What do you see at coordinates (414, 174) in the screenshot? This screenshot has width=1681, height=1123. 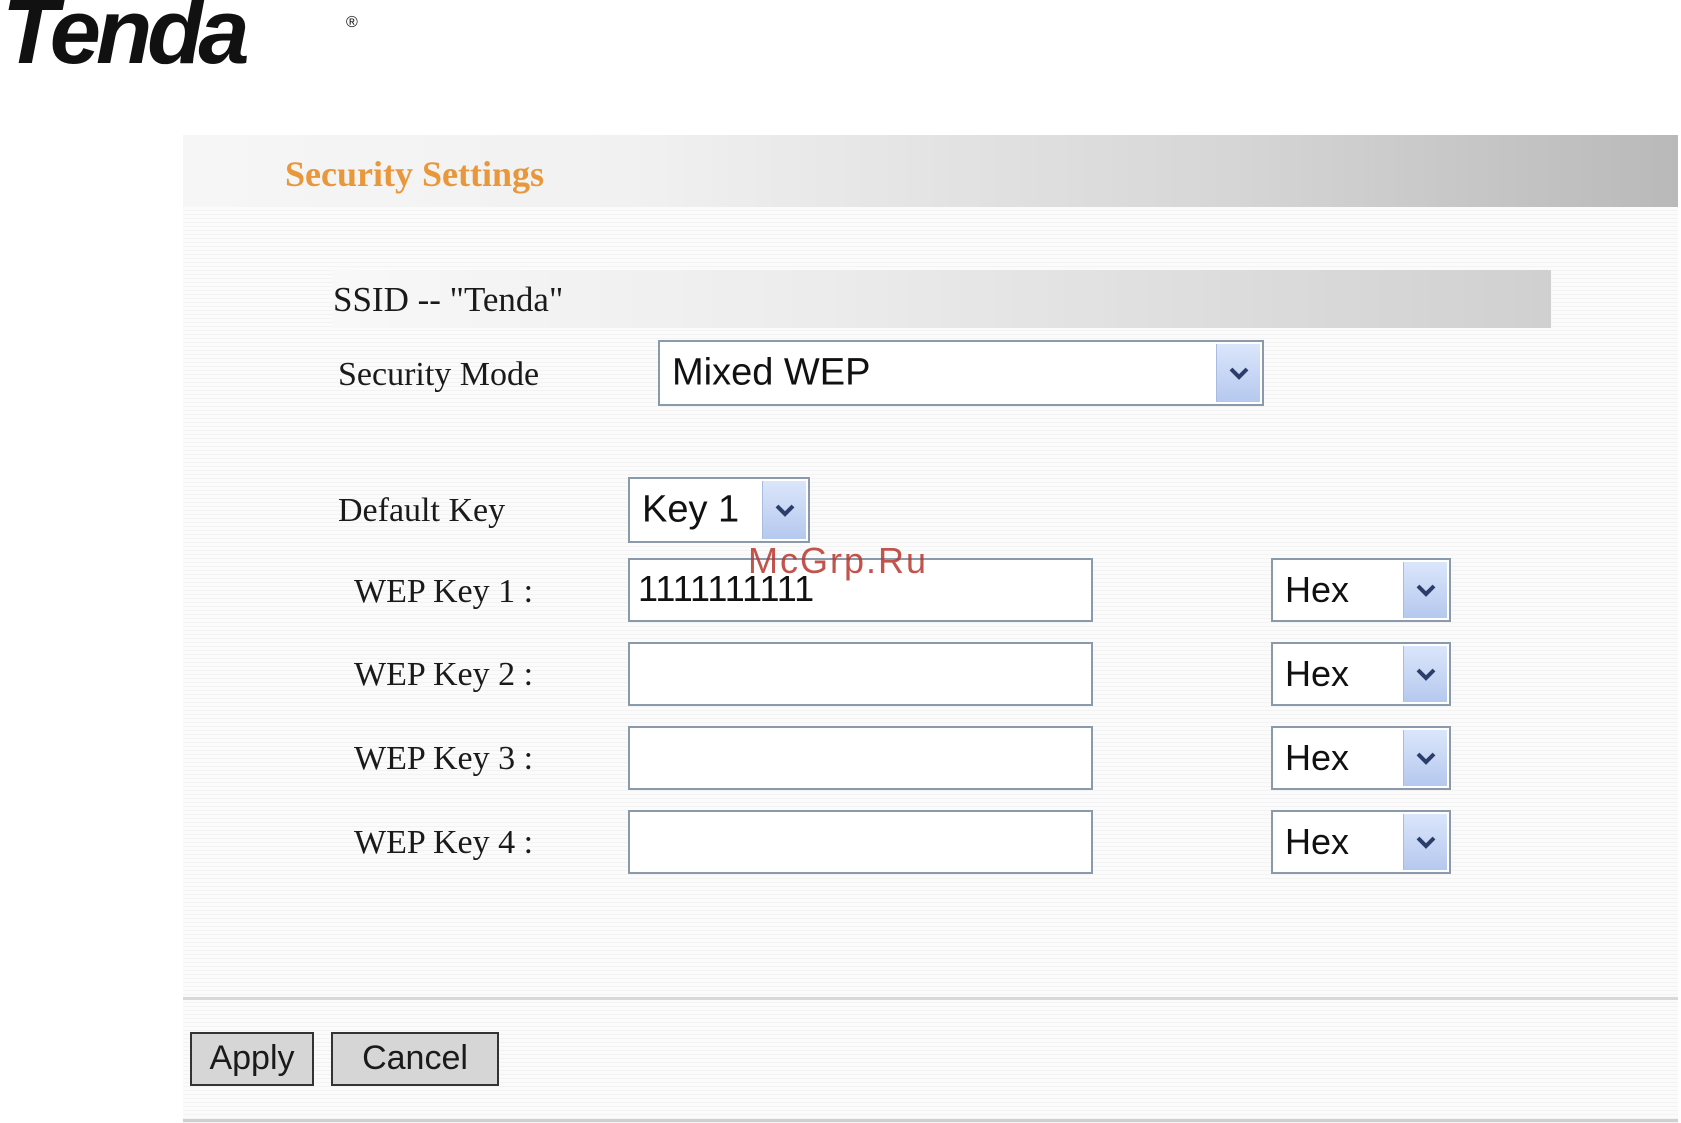 I see `page-title: Security Settings` at bounding box center [414, 174].